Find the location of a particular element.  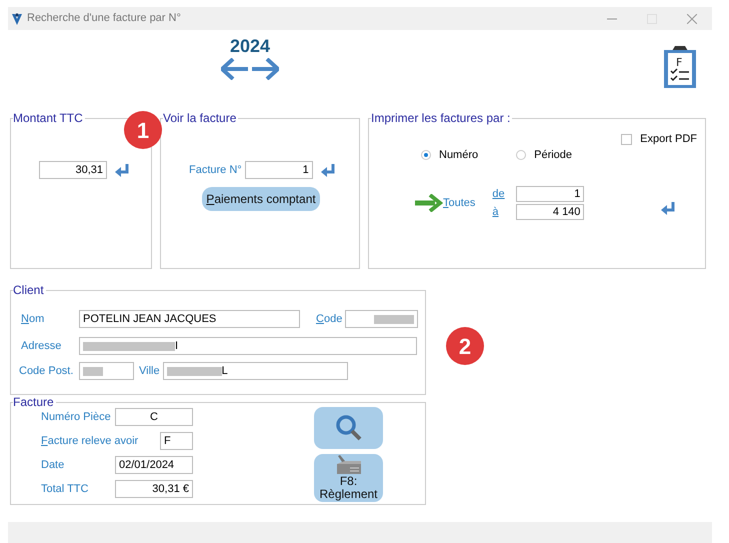

app-icon is located at coordinates (17, 19).